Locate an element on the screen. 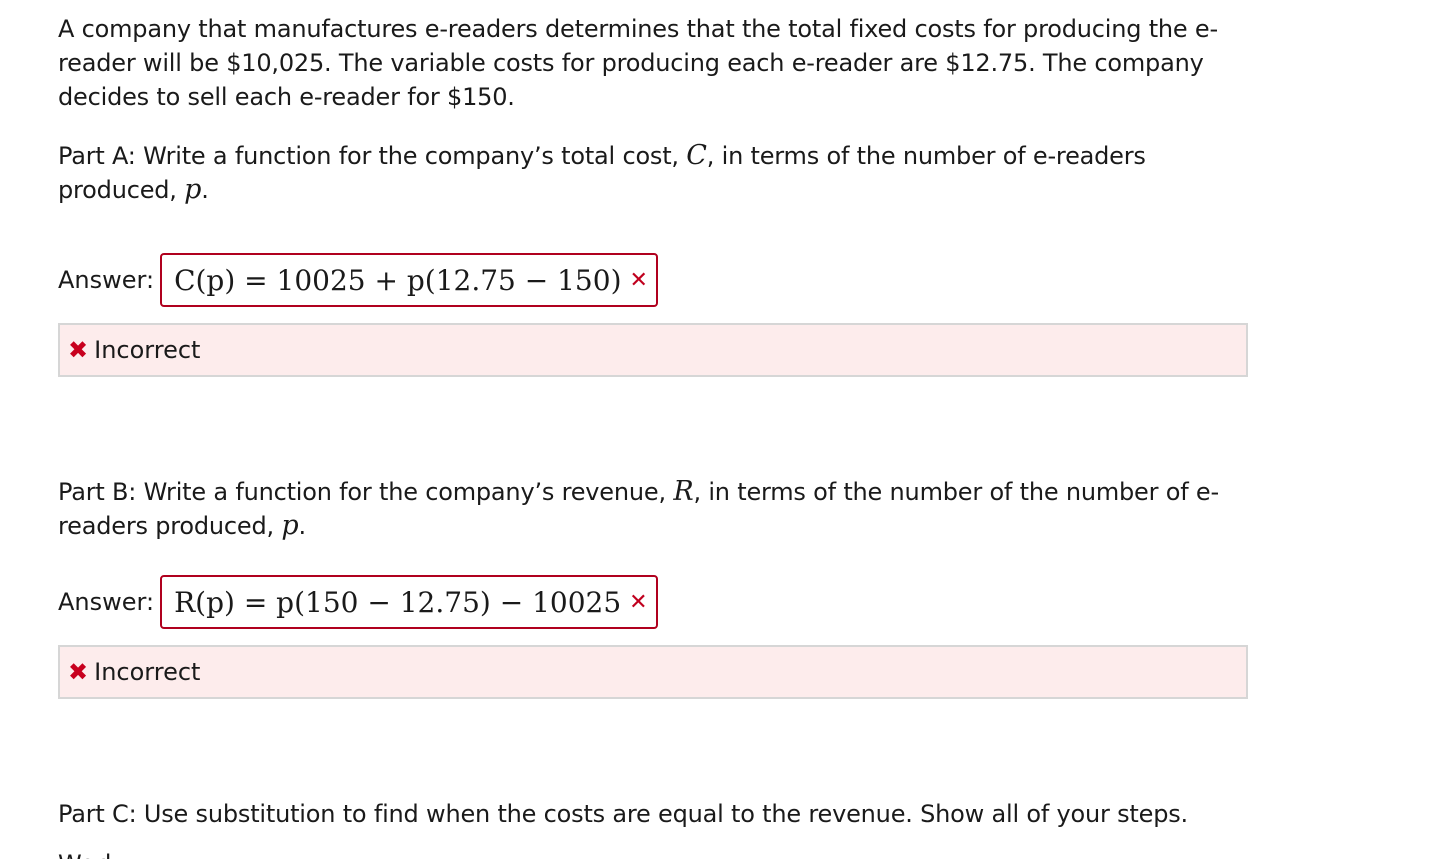  variable-r: R is located at coordinates (683, 491).